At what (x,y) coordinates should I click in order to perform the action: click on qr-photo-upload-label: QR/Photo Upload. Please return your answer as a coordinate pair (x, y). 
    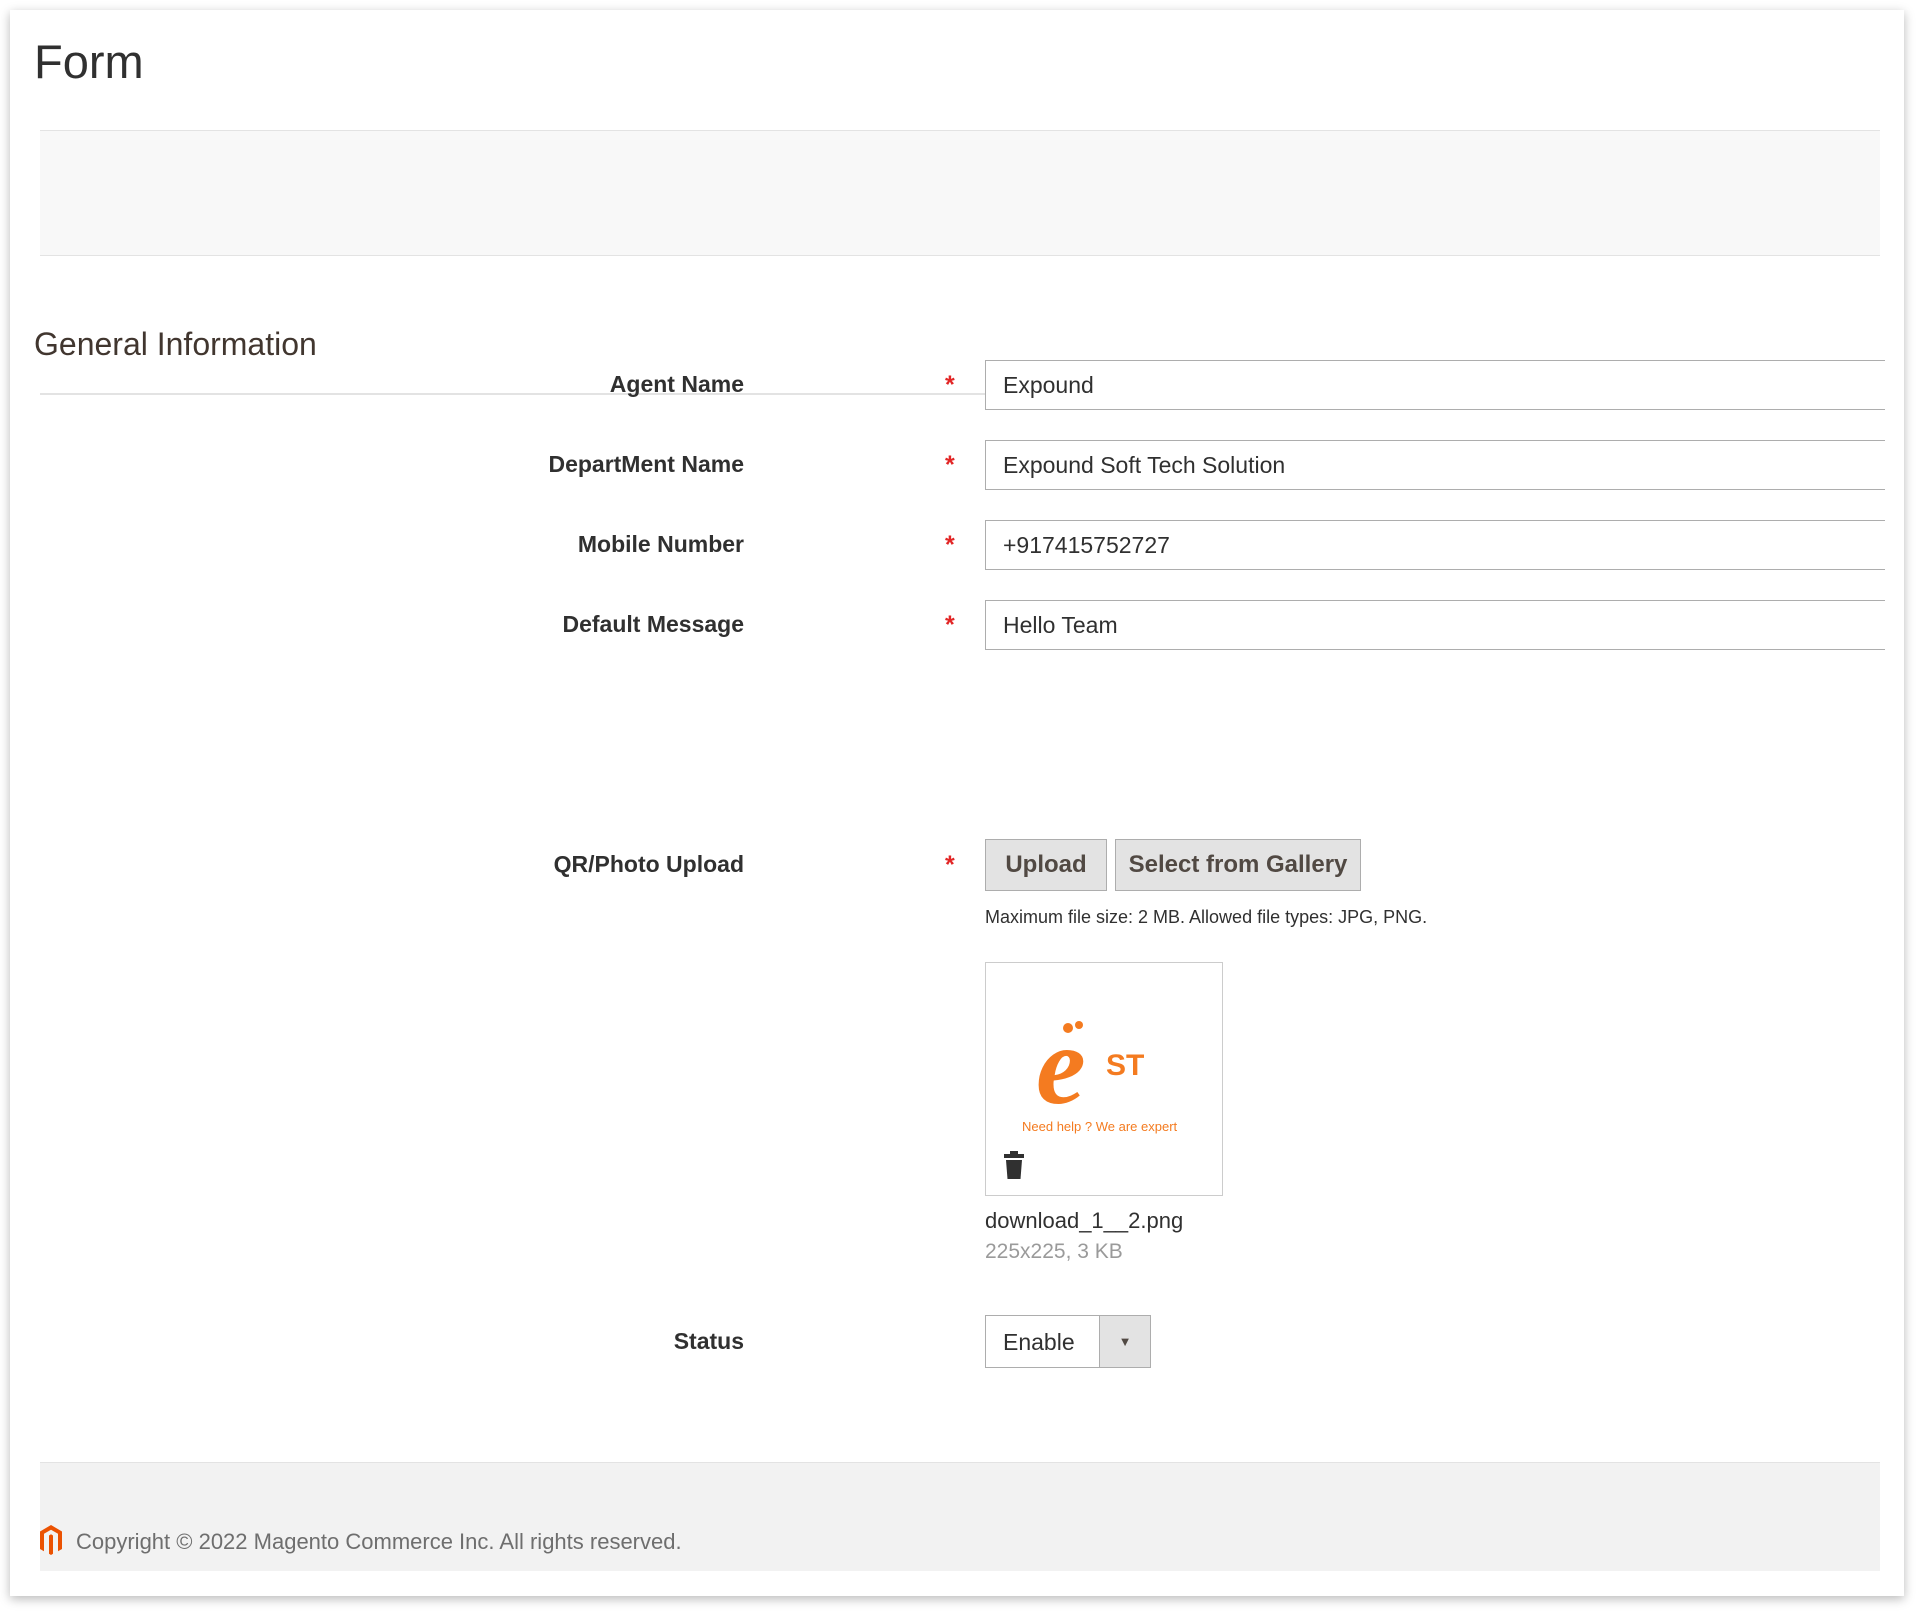
    Looking at the image, I should click on (648, 864).